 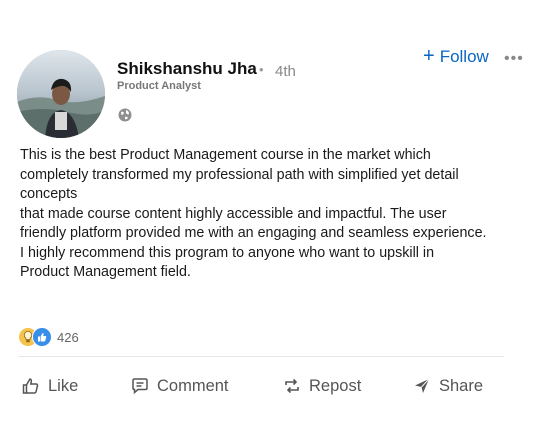 What do you see at coordinates (140, 386) in the screenshot?
I see `comment-icon` at bounding box center [140, 386].